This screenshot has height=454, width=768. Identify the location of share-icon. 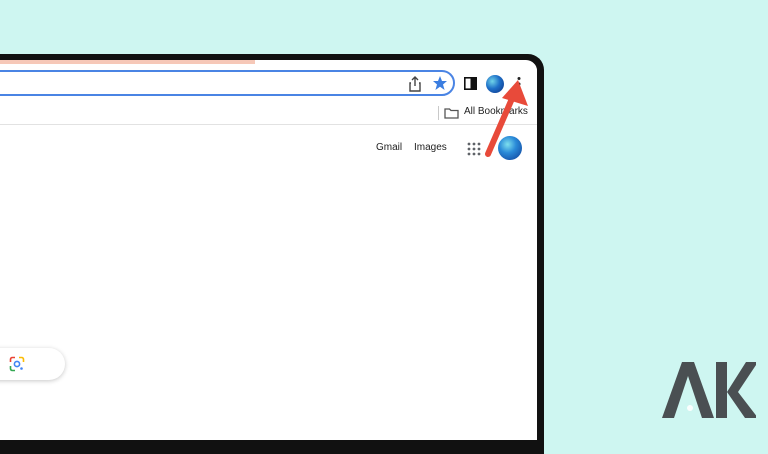
(415, 84).